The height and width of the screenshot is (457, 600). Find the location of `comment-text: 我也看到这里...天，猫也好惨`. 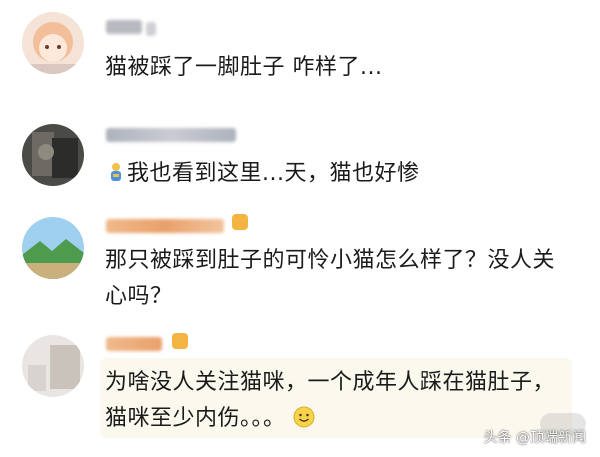

comment-text: 我也看到这里...天，猫也好惨 is located at coordinates (340, 174).